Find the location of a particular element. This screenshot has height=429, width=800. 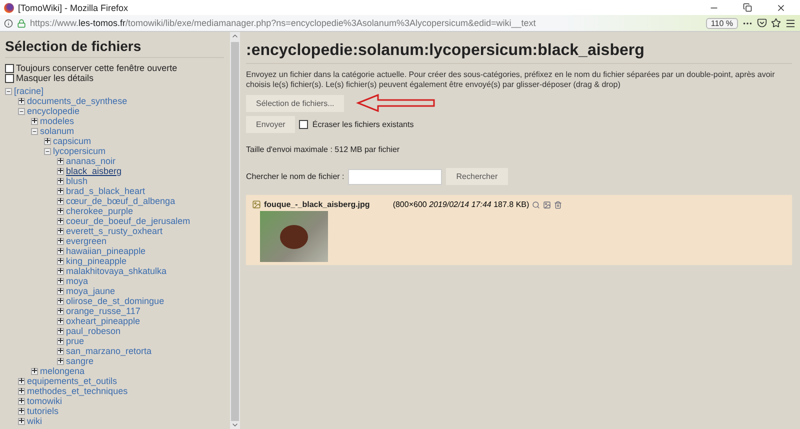

zoom-level: 110 % is located at coordinates (722, 23).